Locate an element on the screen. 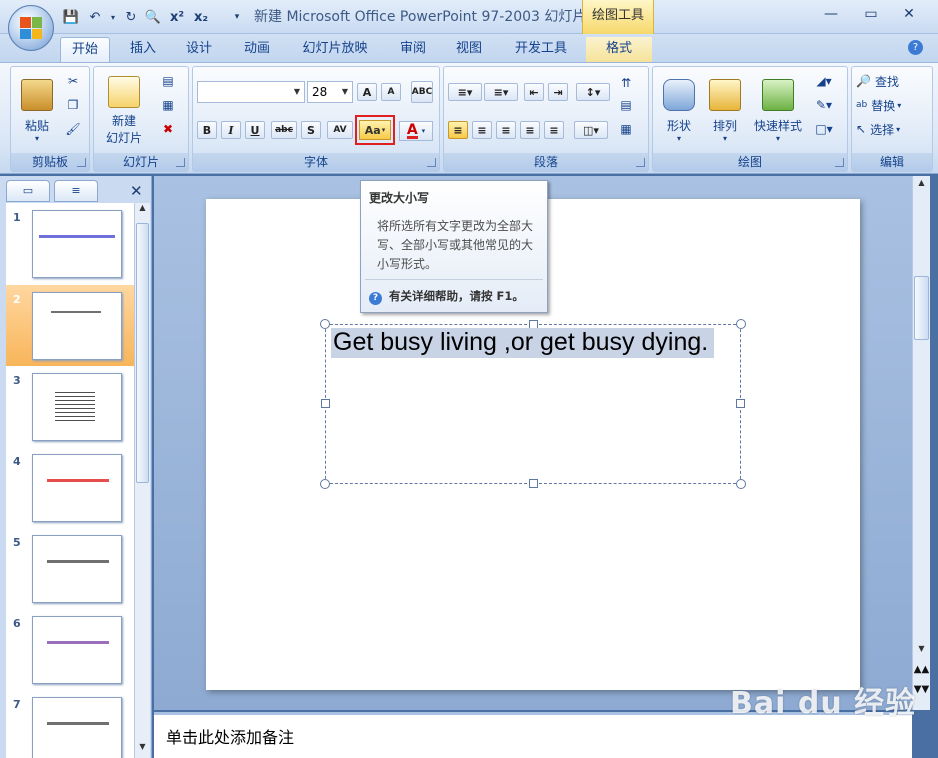  thumbnails-scrollbar: ▲ ▼ is located at coordinates (142, 480).